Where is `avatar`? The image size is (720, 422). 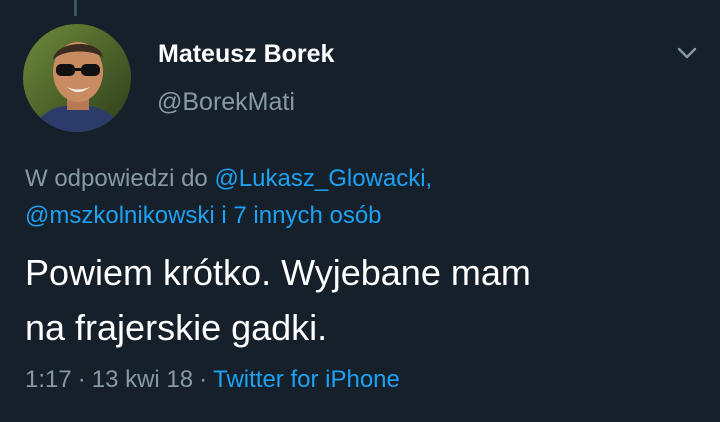
avatar is located at coordinates (77, 78).